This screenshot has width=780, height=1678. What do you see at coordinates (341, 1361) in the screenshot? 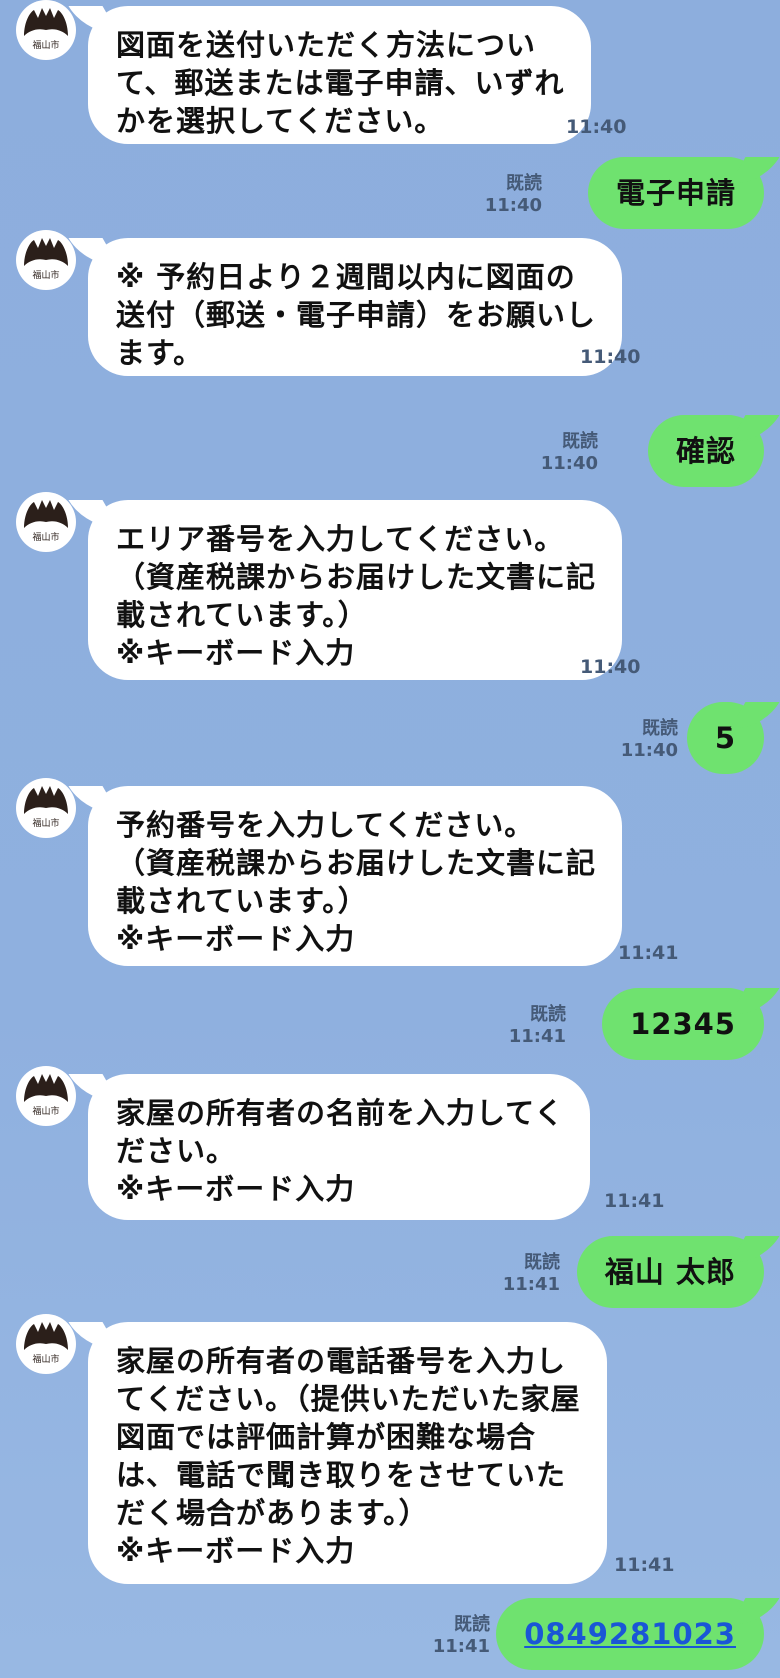
I see `message-line: 家屋の所有者の電話番号を入力し` at bounding box center [341, 1361].